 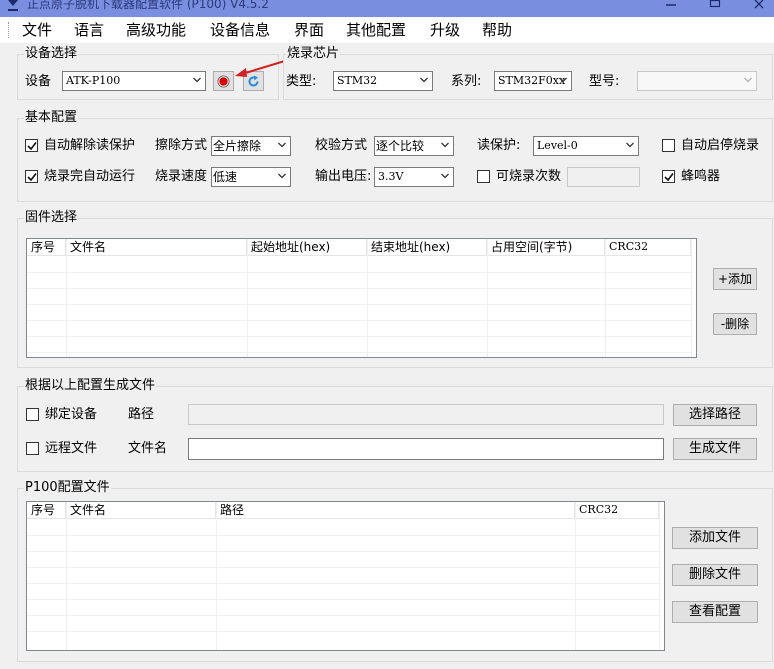 I want to click on p100-add-file-button: 添加文件, so click(x=715, y=538).